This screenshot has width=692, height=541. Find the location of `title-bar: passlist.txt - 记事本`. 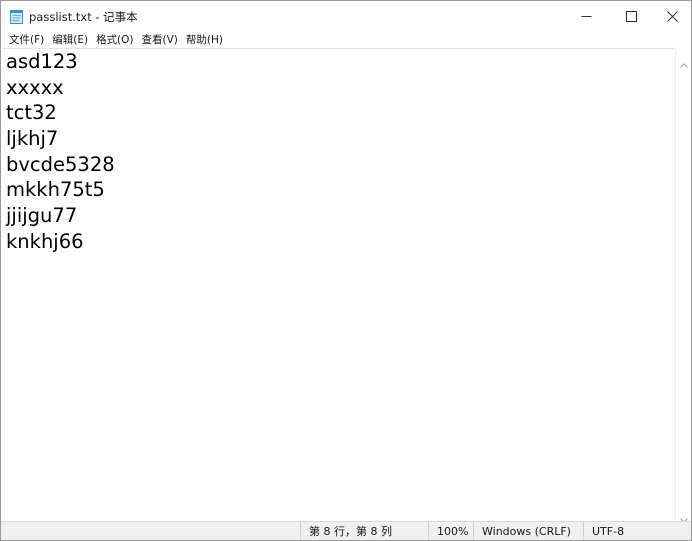

title-bar: passlist.txt - 记事本 is located at coordinates (346, 16).